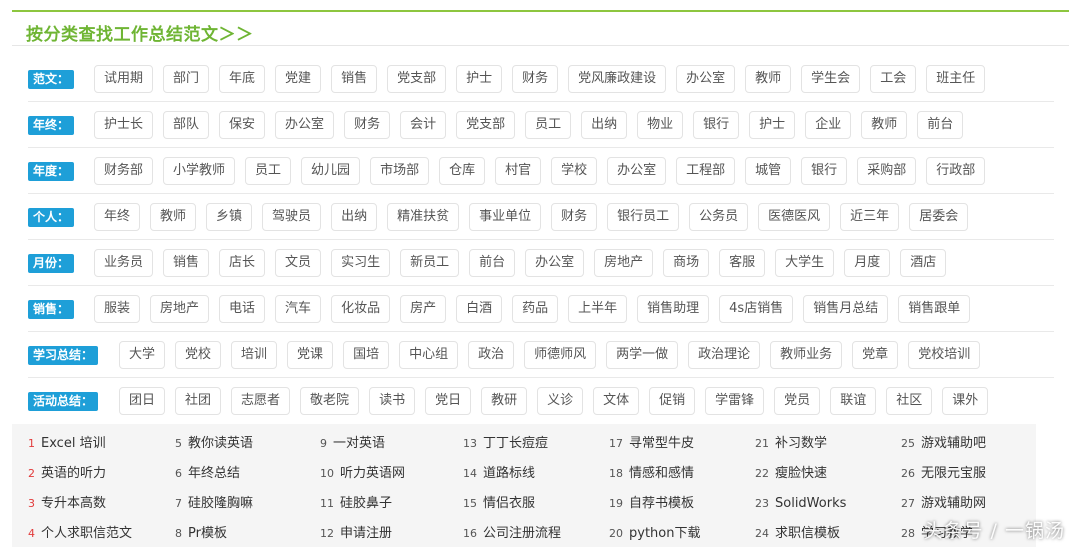 This screenshot has height=547, width=1079. What do you see at coordinates (512, 444) in the screenshot?
I see `hot-list-item: 13 丁丁长痘痘` at bounding box center [512, 444].